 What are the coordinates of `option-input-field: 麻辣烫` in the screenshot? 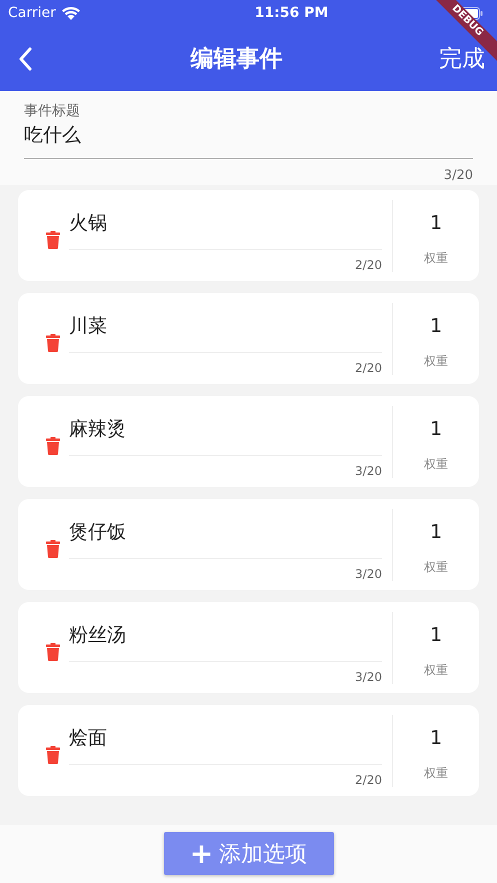 It's located at (225, 436).